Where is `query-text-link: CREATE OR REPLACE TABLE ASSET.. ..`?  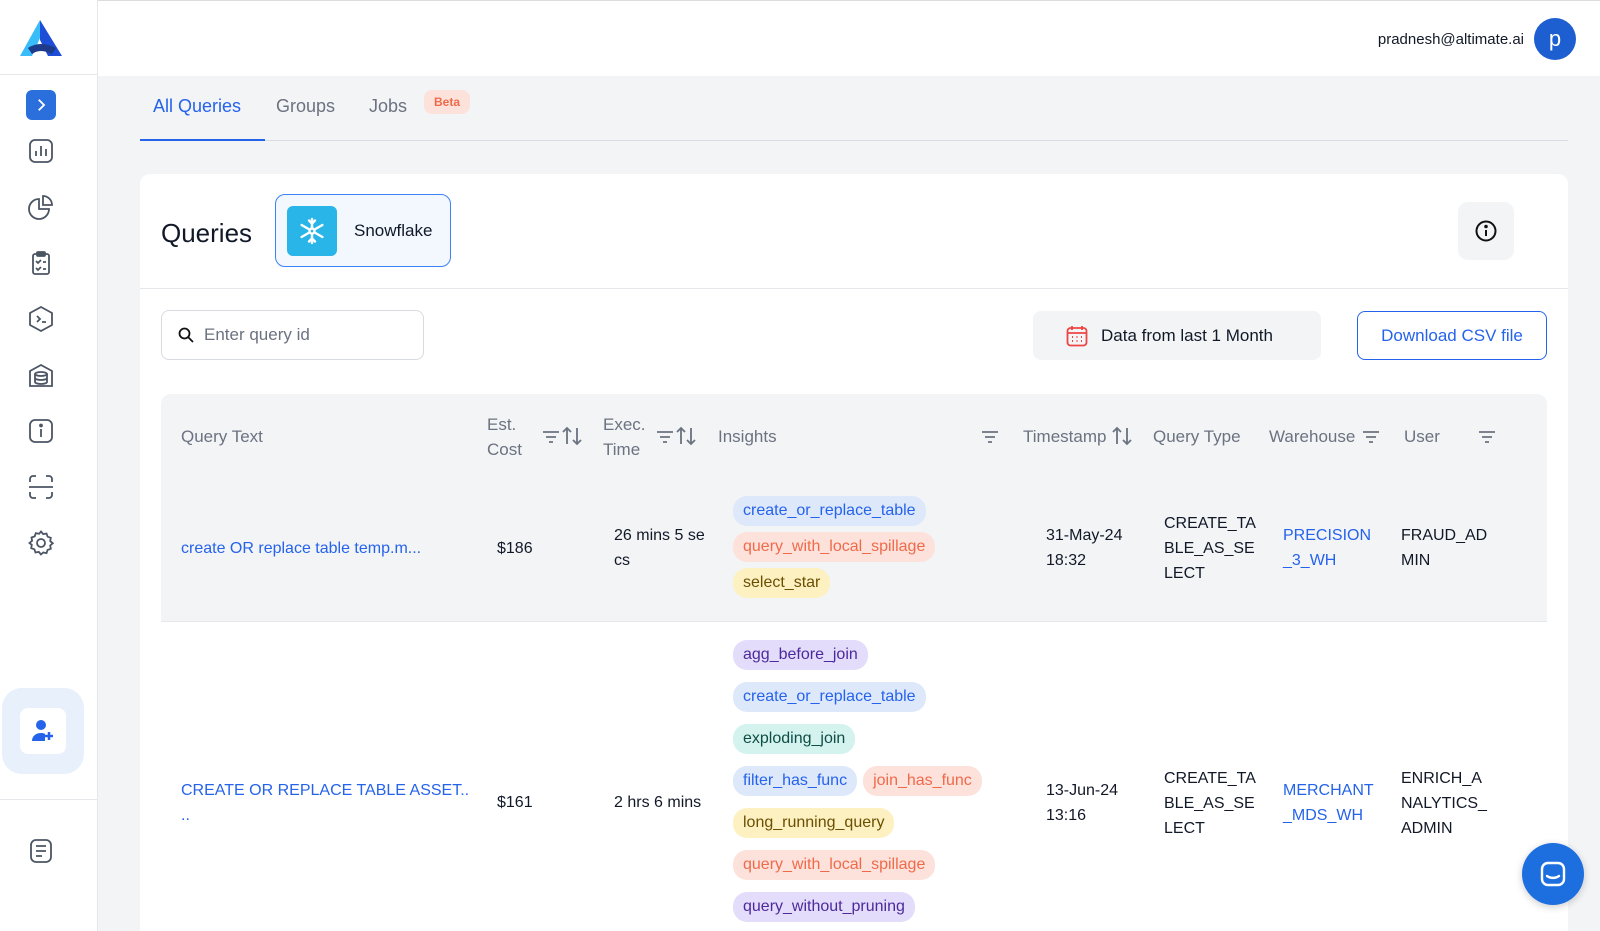 query-text-link: CREATE OR REPLACE TABLE ASSET.. .. is located at coordinates (325, 803).